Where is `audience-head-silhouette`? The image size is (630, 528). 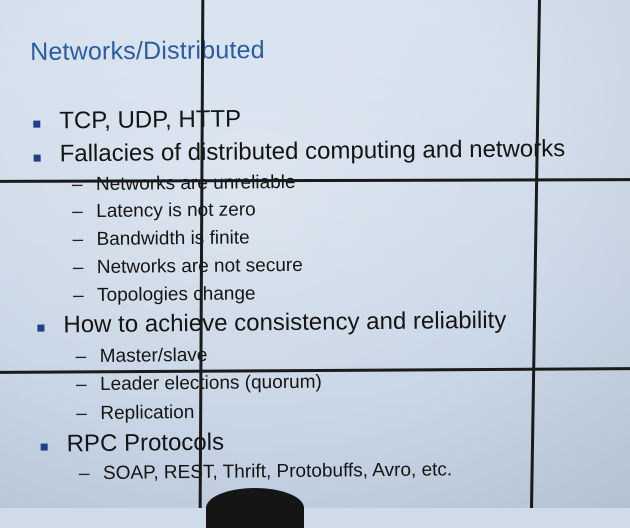 audience-head-silhouette is located at coordinates (255, 508).